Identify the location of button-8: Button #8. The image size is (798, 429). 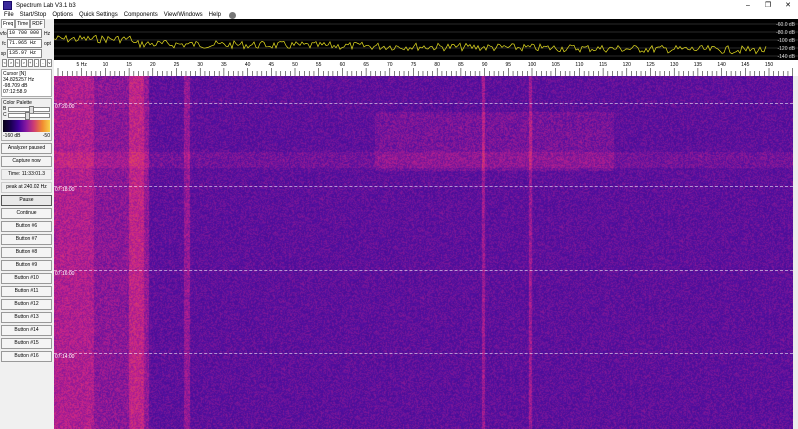
(26, 252).